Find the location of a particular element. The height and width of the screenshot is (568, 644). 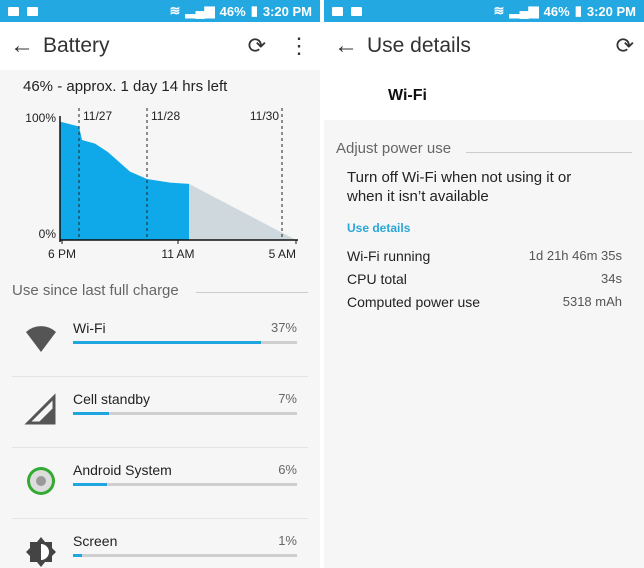

app-name: Wi-Fi is located at coordinates (407, 95).